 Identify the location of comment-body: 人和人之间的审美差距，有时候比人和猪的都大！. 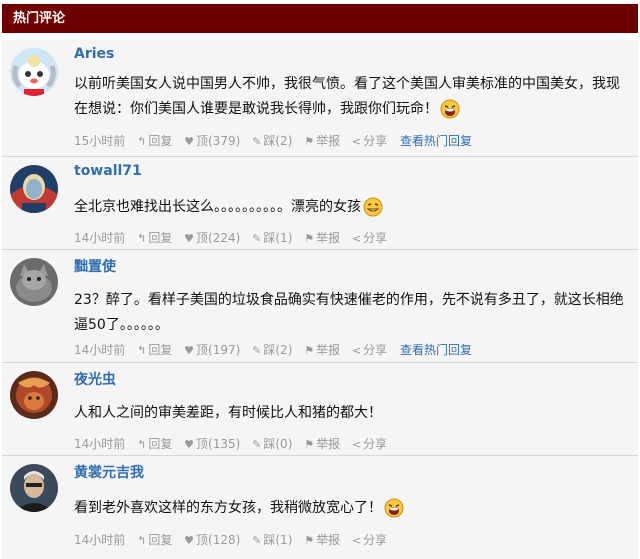
(228, 413).